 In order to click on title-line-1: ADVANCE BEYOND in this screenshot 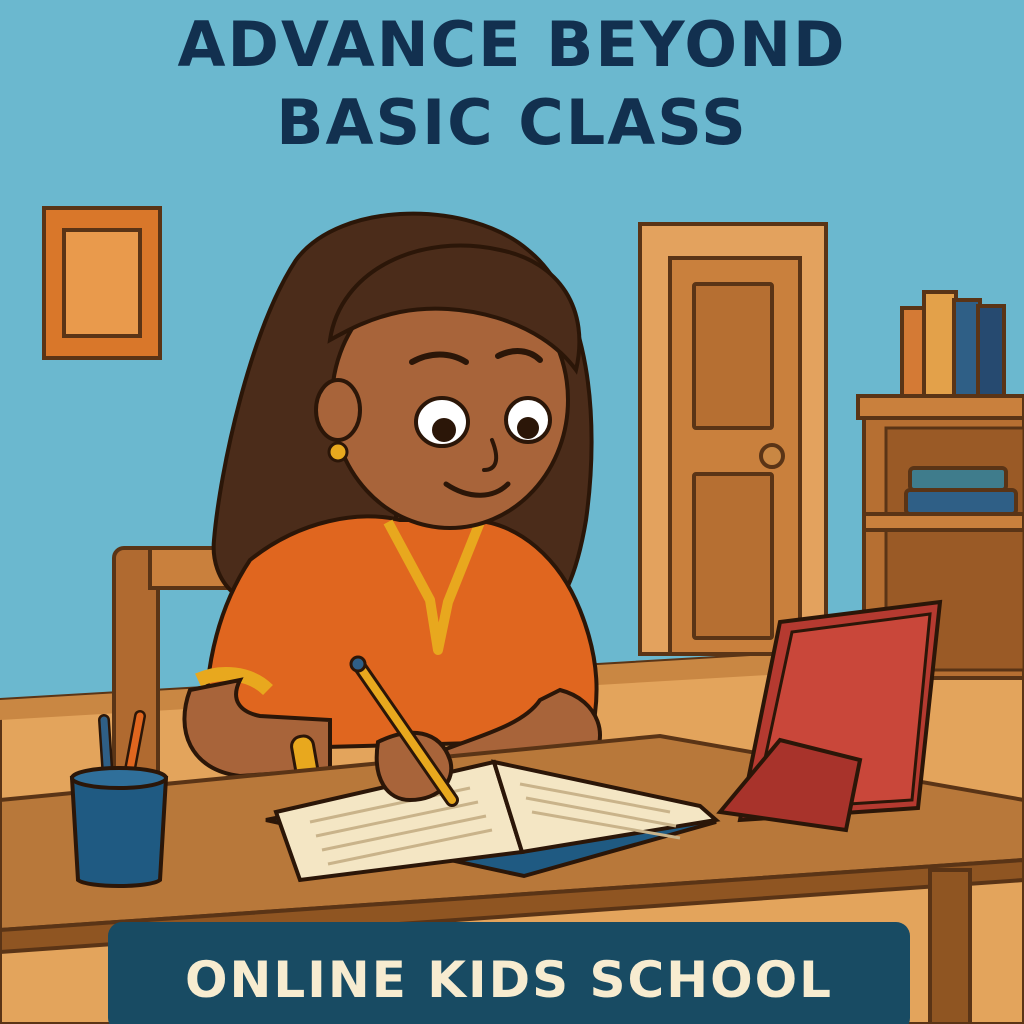, I will do `click(512, 44)`.